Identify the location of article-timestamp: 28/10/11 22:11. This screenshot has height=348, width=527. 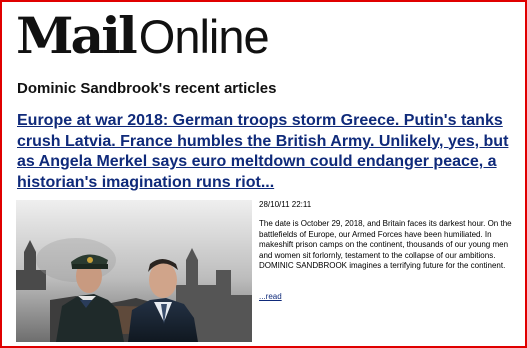
(285, 204).